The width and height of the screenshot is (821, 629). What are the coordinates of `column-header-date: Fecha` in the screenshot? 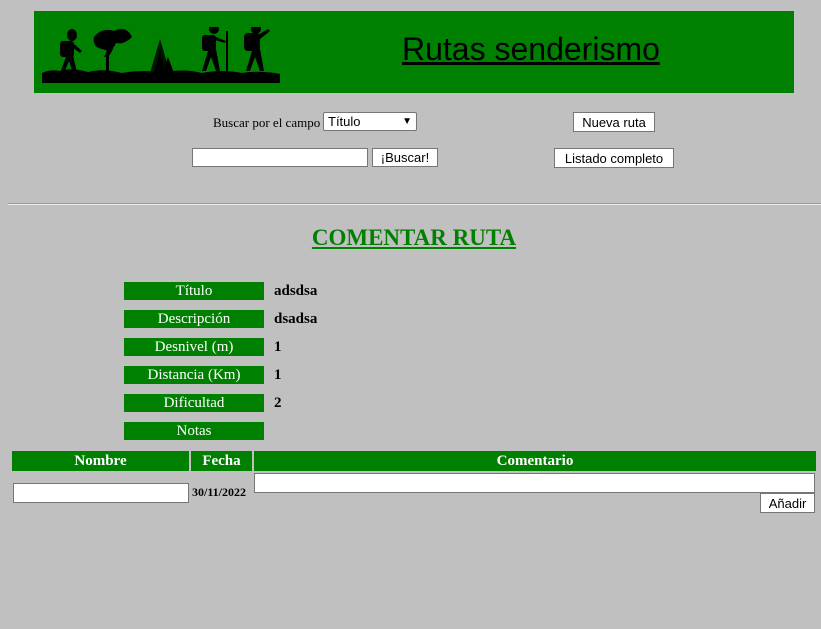 It's located at (221, 461).